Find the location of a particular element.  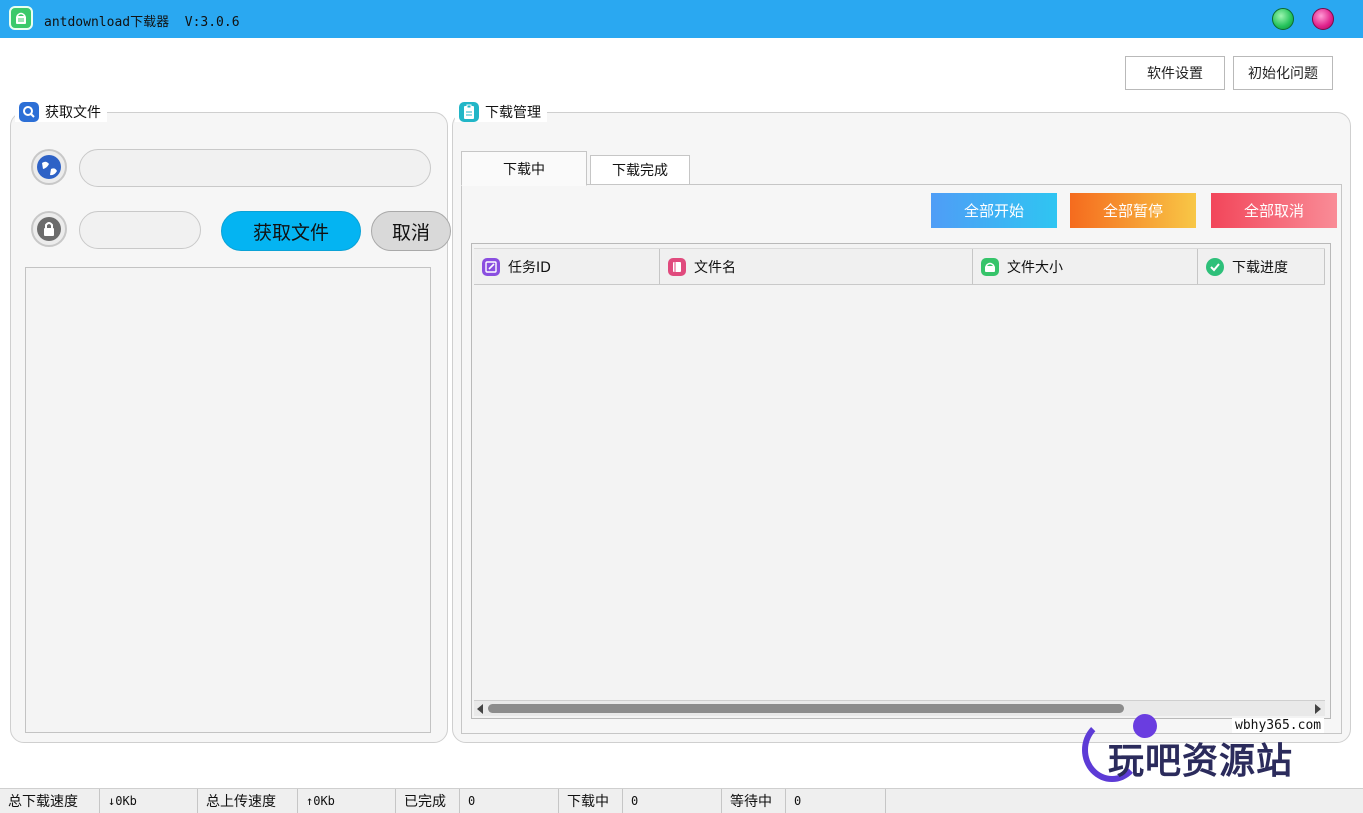

fetch-files-button: 获取文件 is located at coordinates (291, 231).